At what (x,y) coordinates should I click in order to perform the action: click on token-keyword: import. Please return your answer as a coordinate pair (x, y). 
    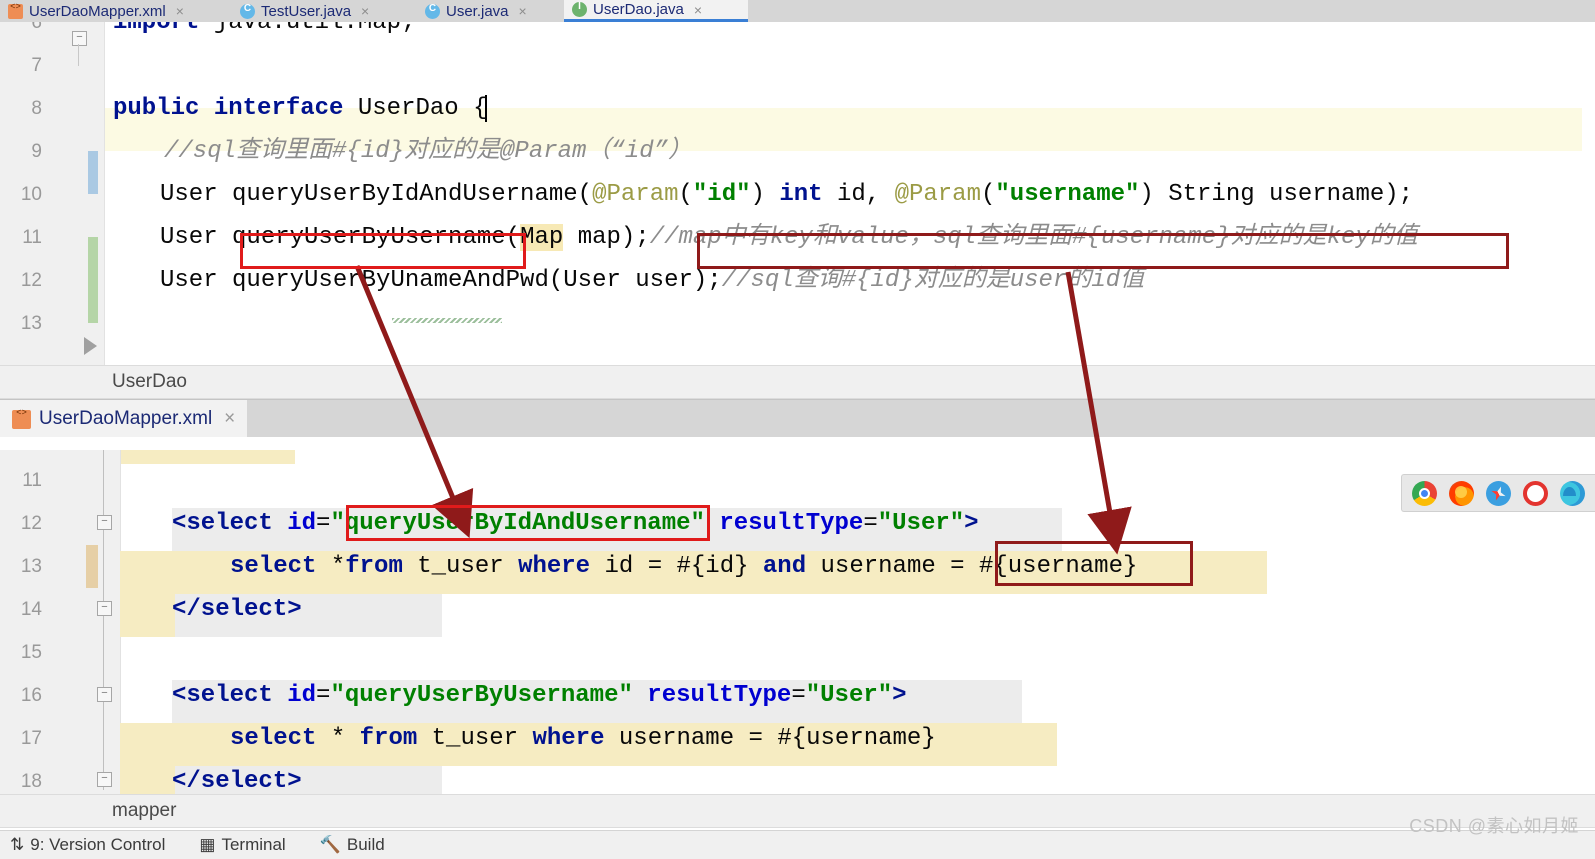
    Looking at the image, I should click on (156, 29).